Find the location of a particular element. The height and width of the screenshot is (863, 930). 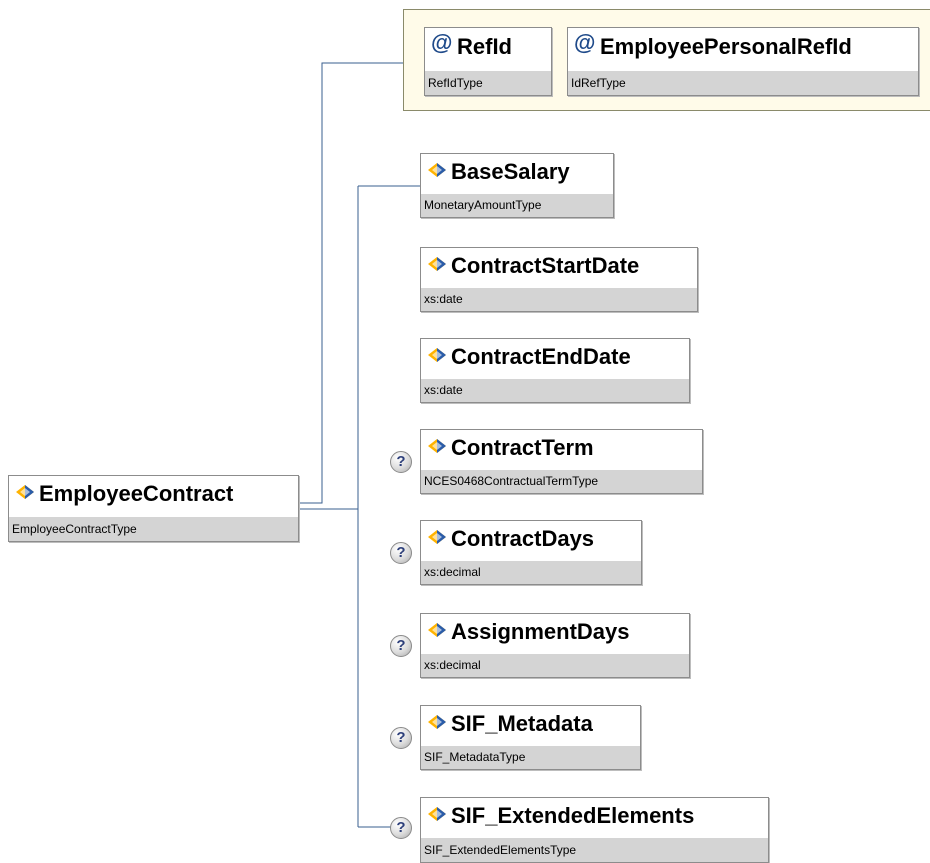

element-contractstartdate: ContractStartDate xs:date is located at coordinates (559, 279).